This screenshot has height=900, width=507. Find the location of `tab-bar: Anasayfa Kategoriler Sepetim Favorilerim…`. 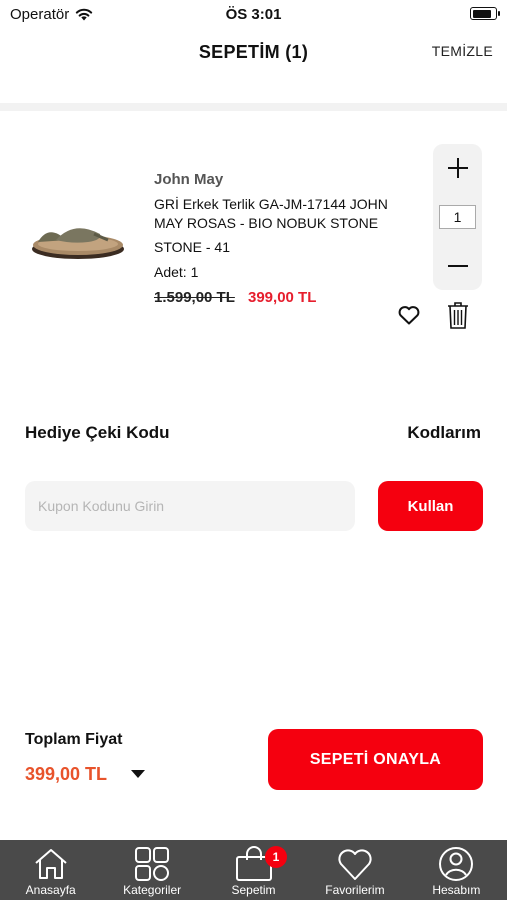

tab-bar: Anasayfa Kategoriler Sepetim Favorilerim… is located at coordinates (253, 870).